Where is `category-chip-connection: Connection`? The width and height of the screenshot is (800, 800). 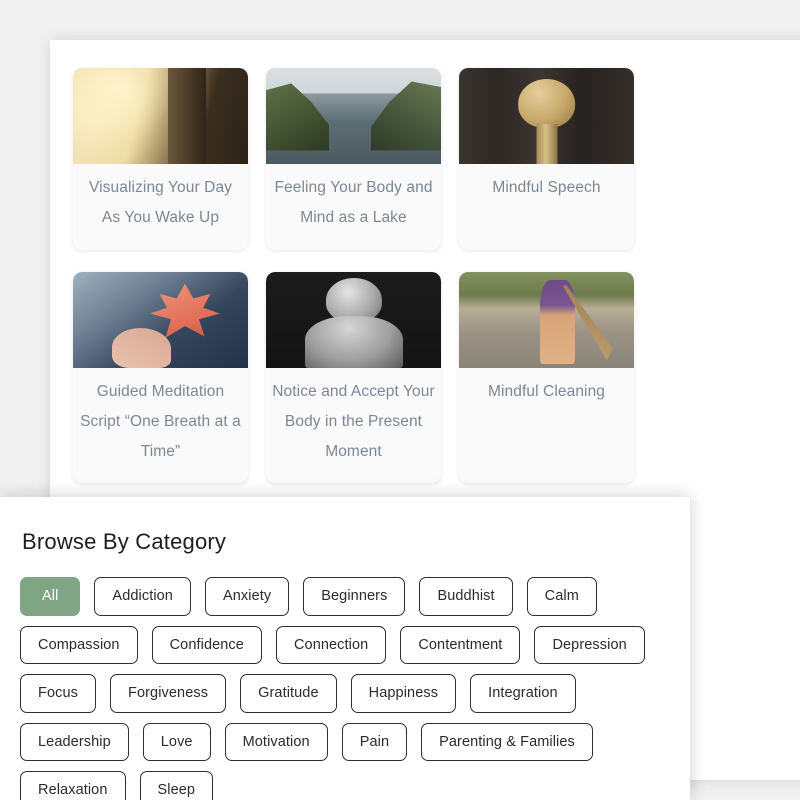 category-chip-connection: Connection is located at coordinates (331, 644).